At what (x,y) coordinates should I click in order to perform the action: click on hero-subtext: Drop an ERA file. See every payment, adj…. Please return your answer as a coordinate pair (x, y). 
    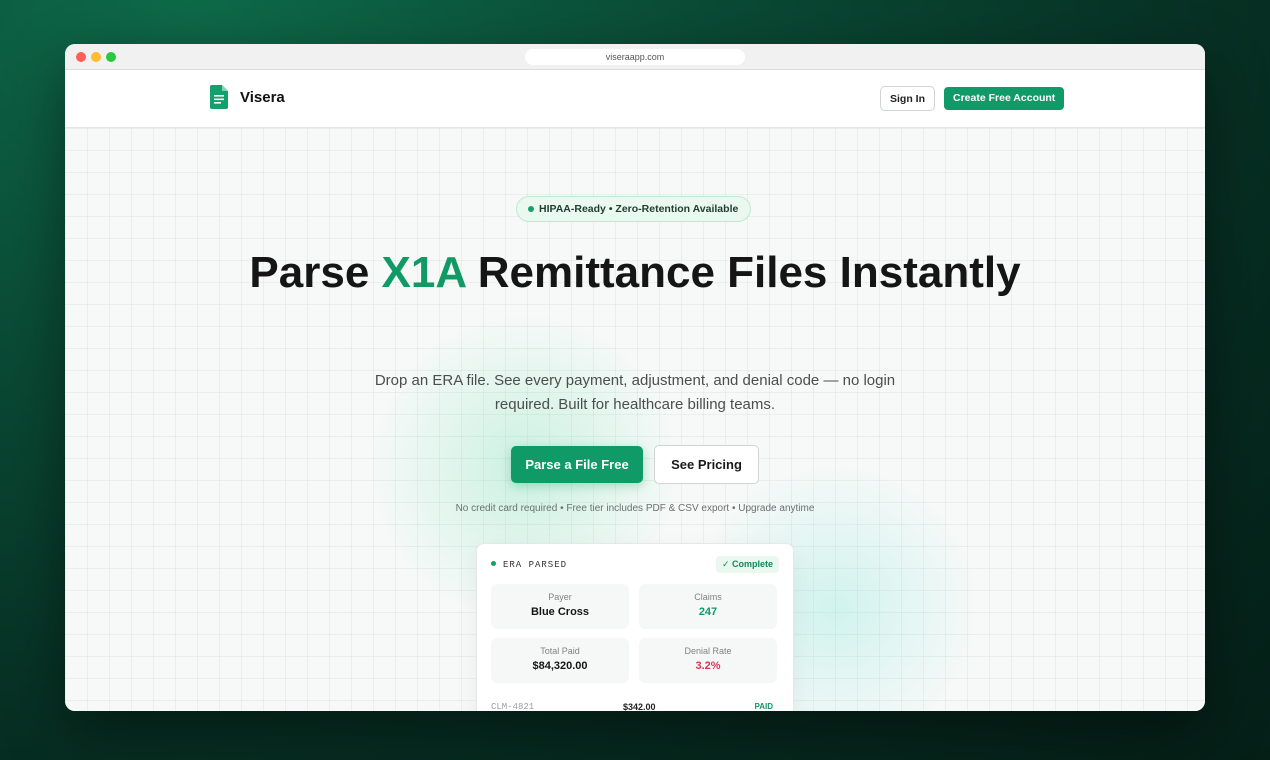
    Looking at the image, I should click on (635, 392).